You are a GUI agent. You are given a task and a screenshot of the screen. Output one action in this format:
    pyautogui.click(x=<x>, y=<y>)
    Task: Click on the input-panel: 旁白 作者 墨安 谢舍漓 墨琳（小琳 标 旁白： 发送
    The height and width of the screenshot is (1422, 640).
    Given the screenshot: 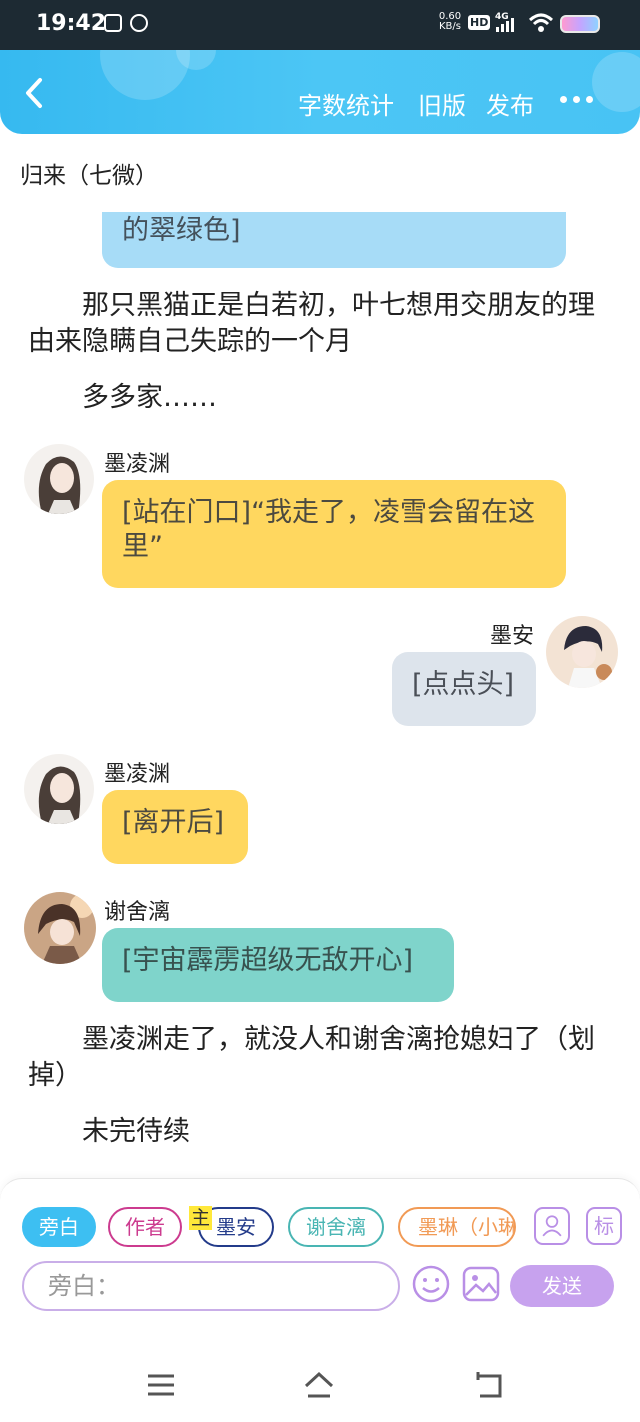 What is the action you would take?
    pyautogui.click(x=320, y=1264)
    